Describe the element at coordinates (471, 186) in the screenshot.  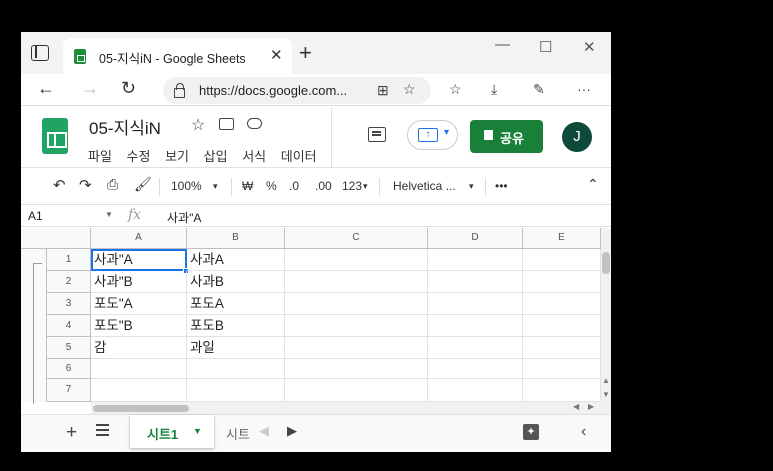
I see `font-chevron-icon: ▾` at that location.